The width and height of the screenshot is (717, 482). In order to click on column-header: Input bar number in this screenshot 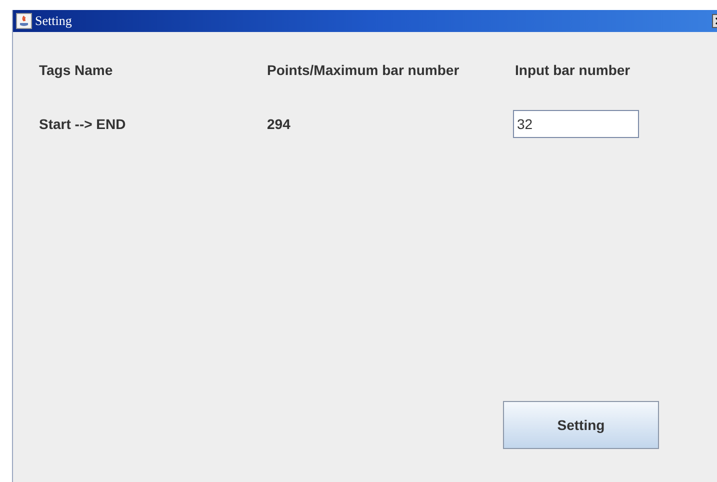, I will do `click(572, 70)`.